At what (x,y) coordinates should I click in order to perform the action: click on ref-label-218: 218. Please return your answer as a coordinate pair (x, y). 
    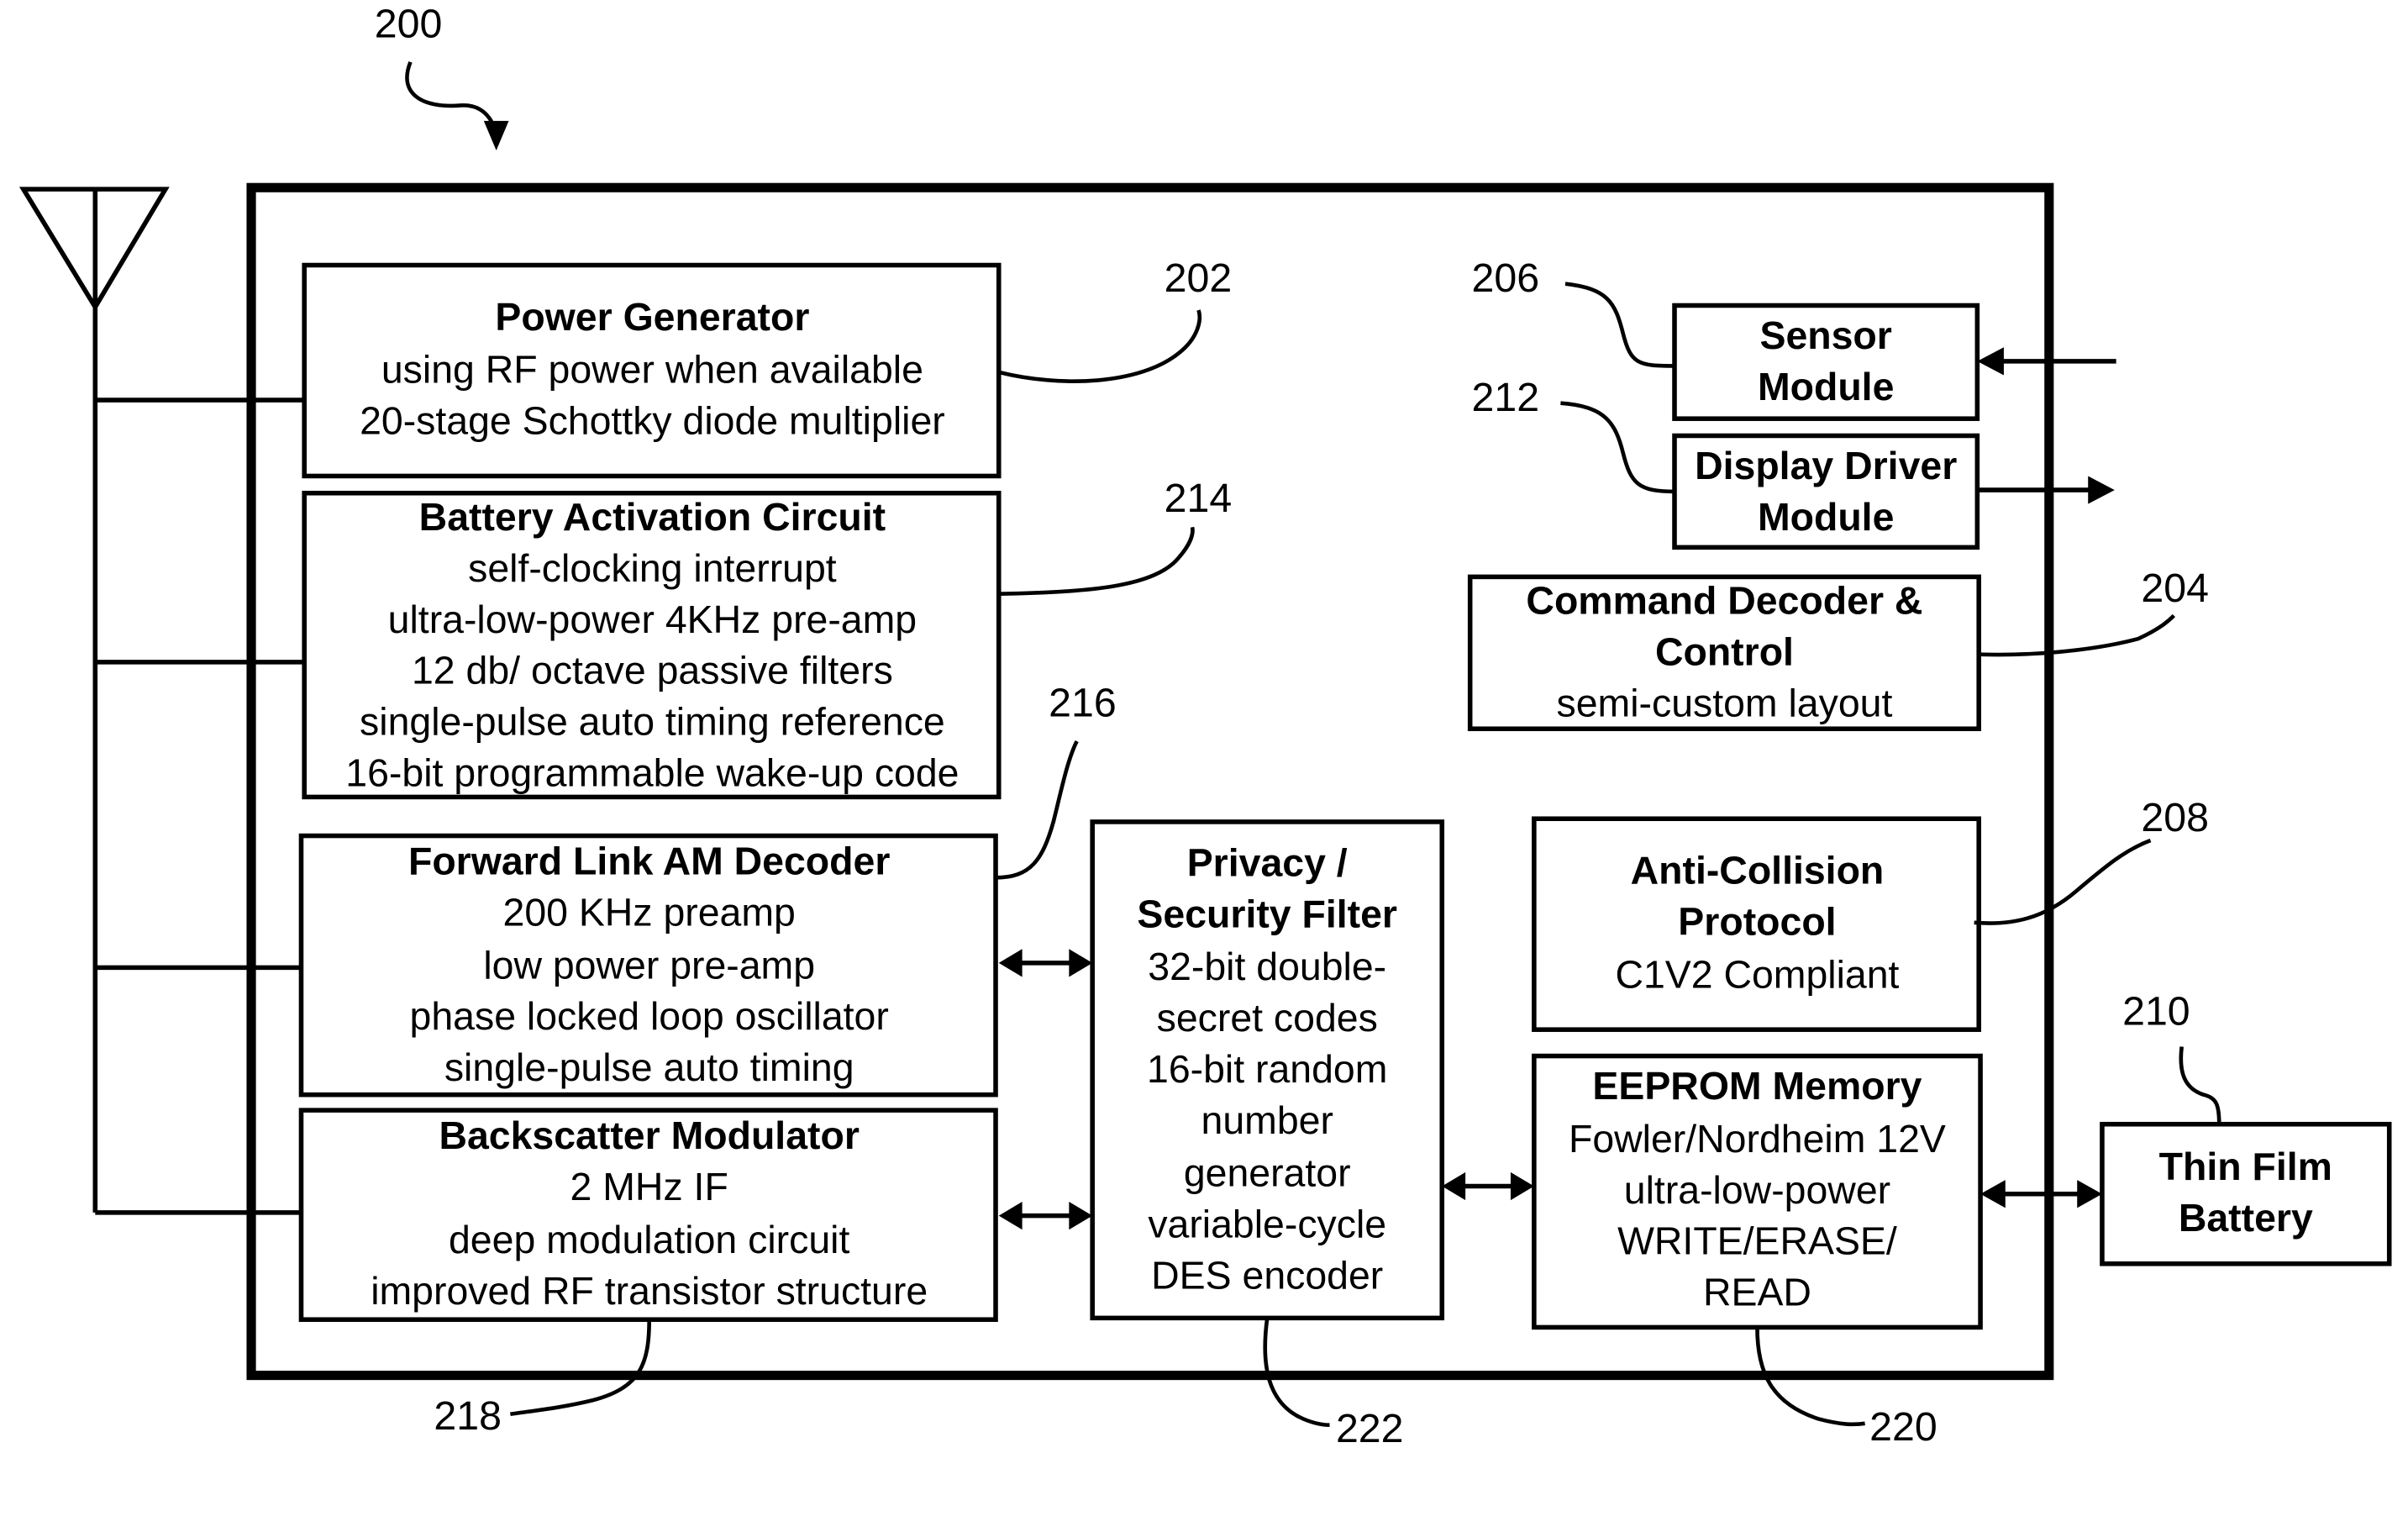
    Looking at the image, I should click on (468, 1416).